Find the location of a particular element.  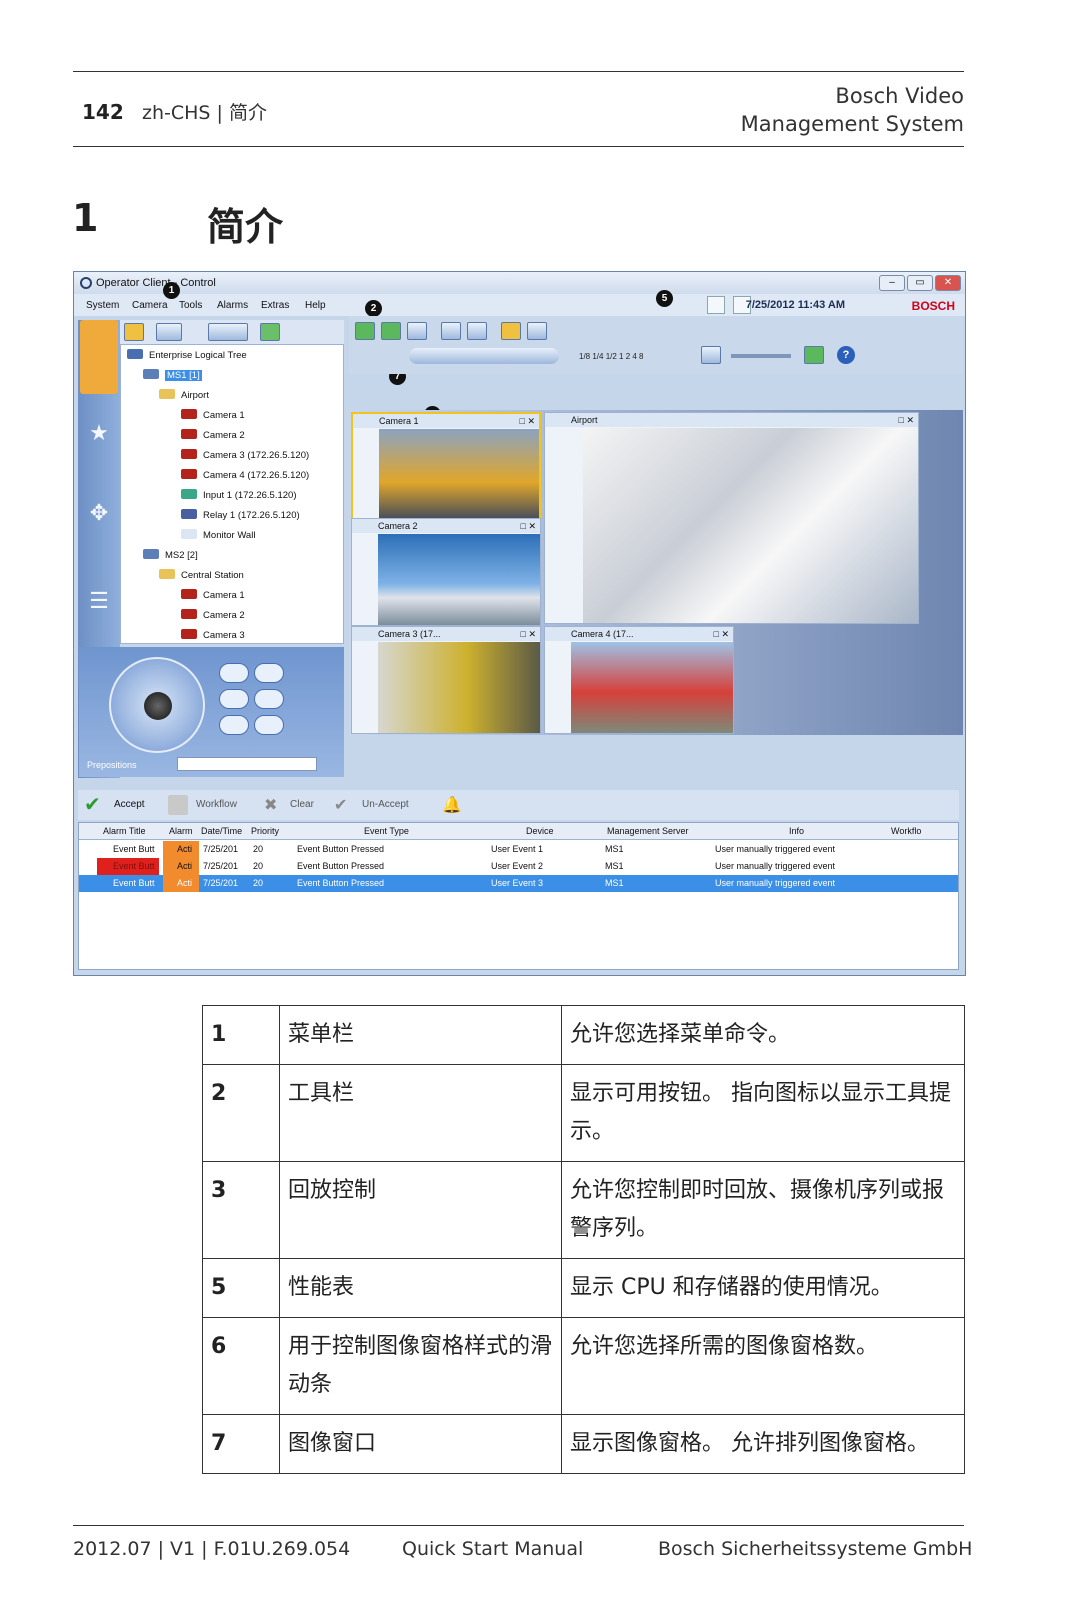

tree-camera: Camera 3 (172.26.5.120) is located at coordinates (245, 455).